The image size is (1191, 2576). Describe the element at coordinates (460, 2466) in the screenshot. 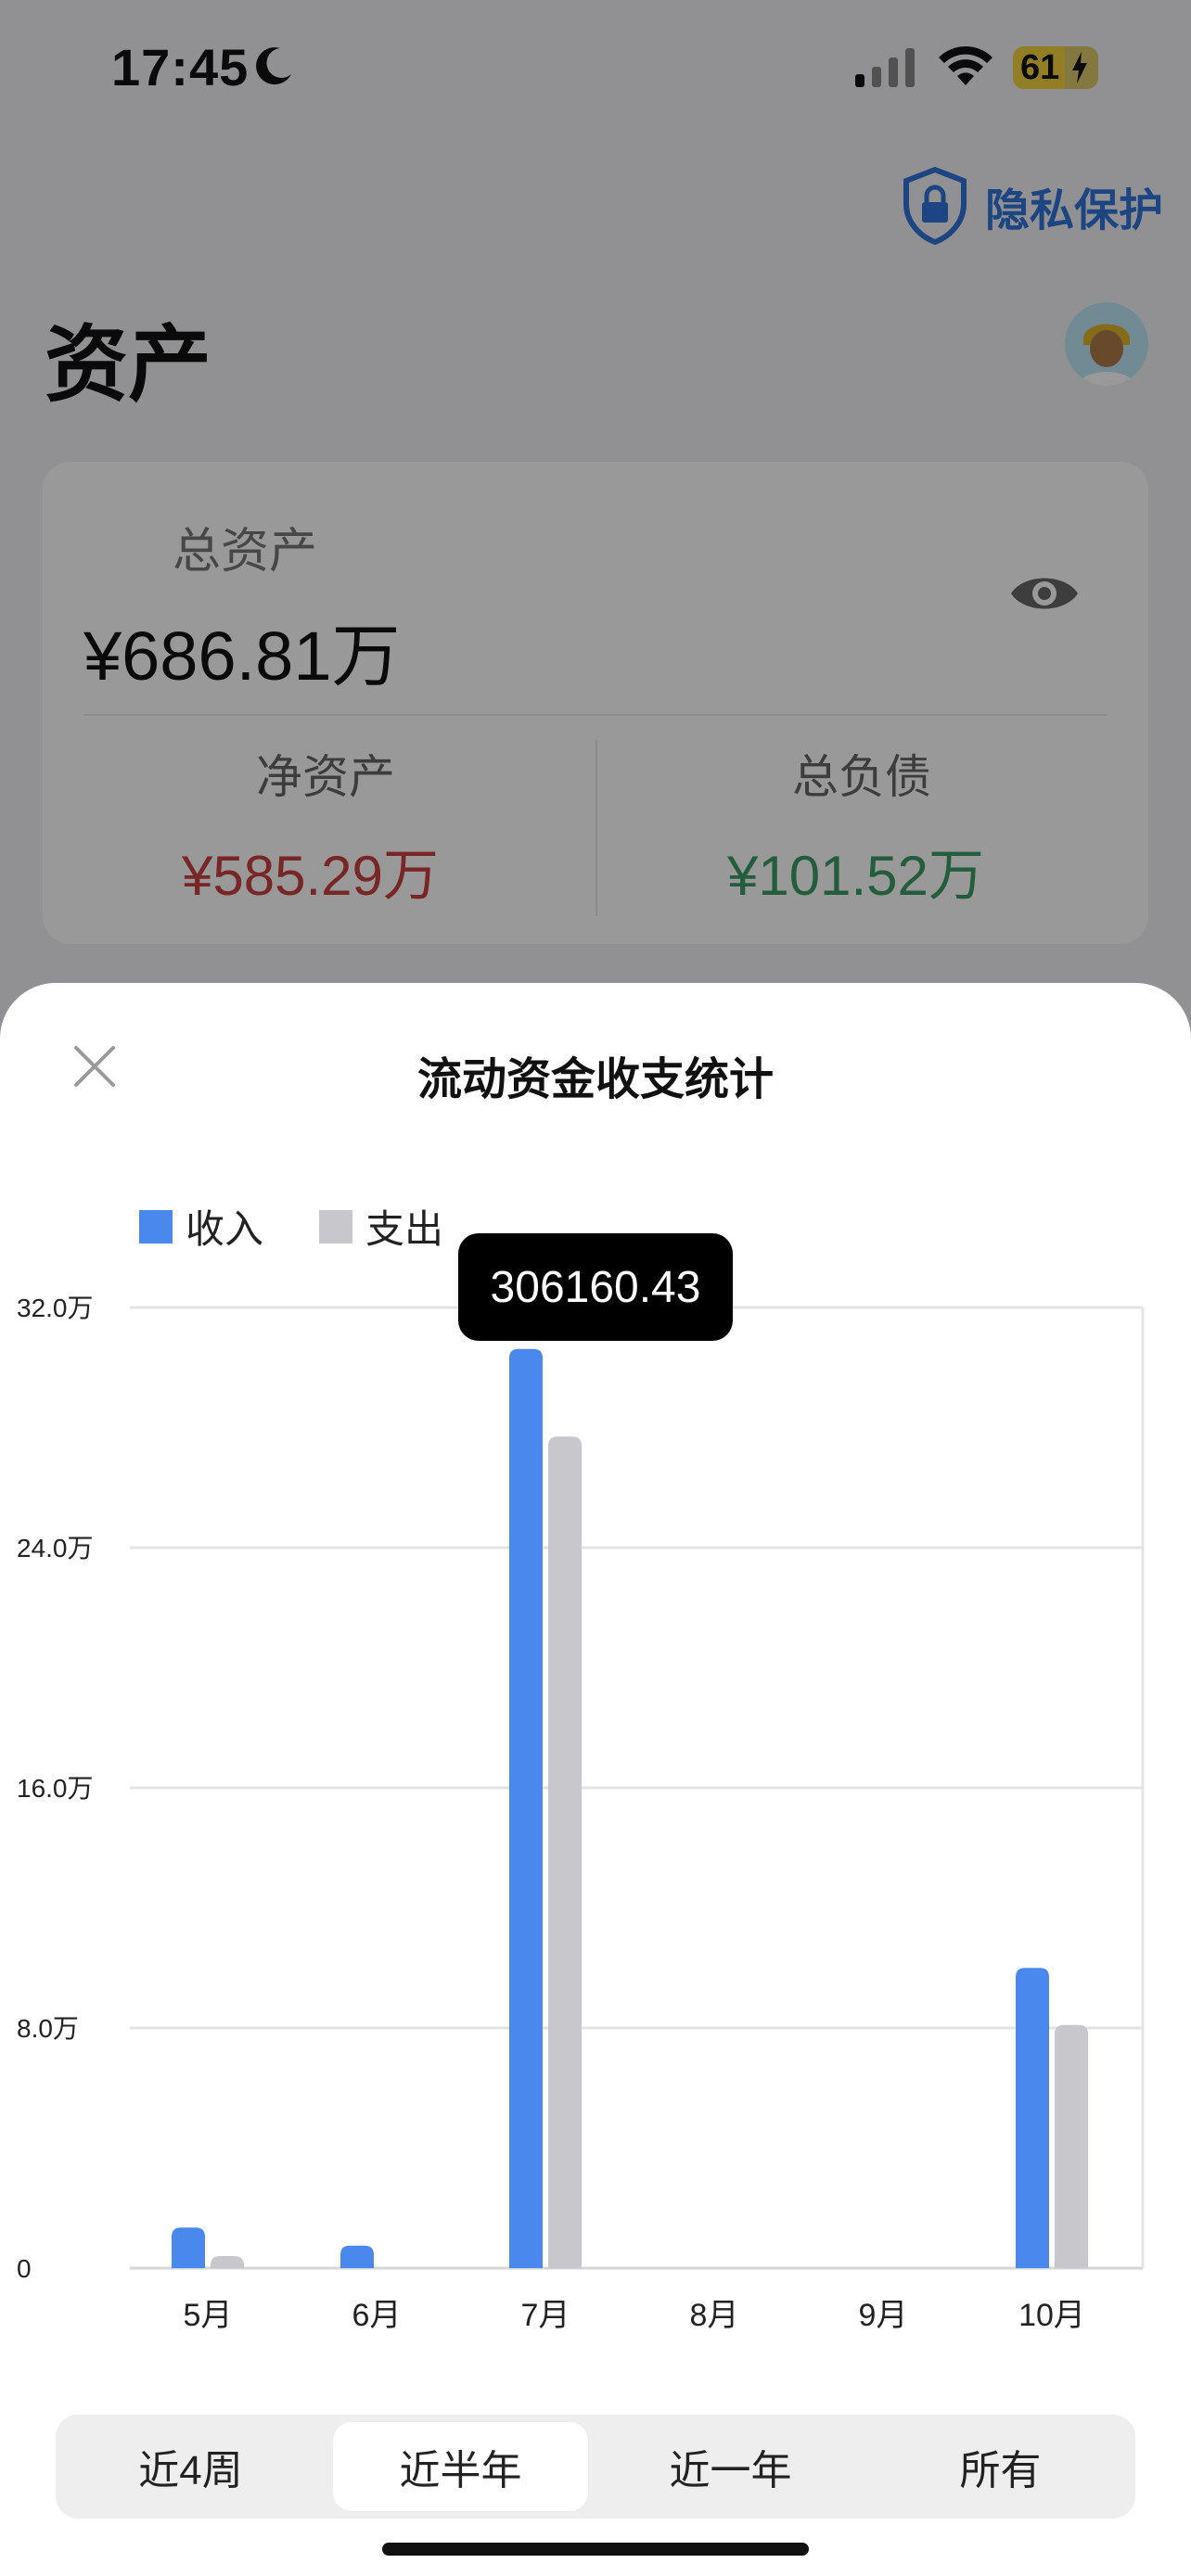

I see `period-tab-half-year: 近半年` at that location.